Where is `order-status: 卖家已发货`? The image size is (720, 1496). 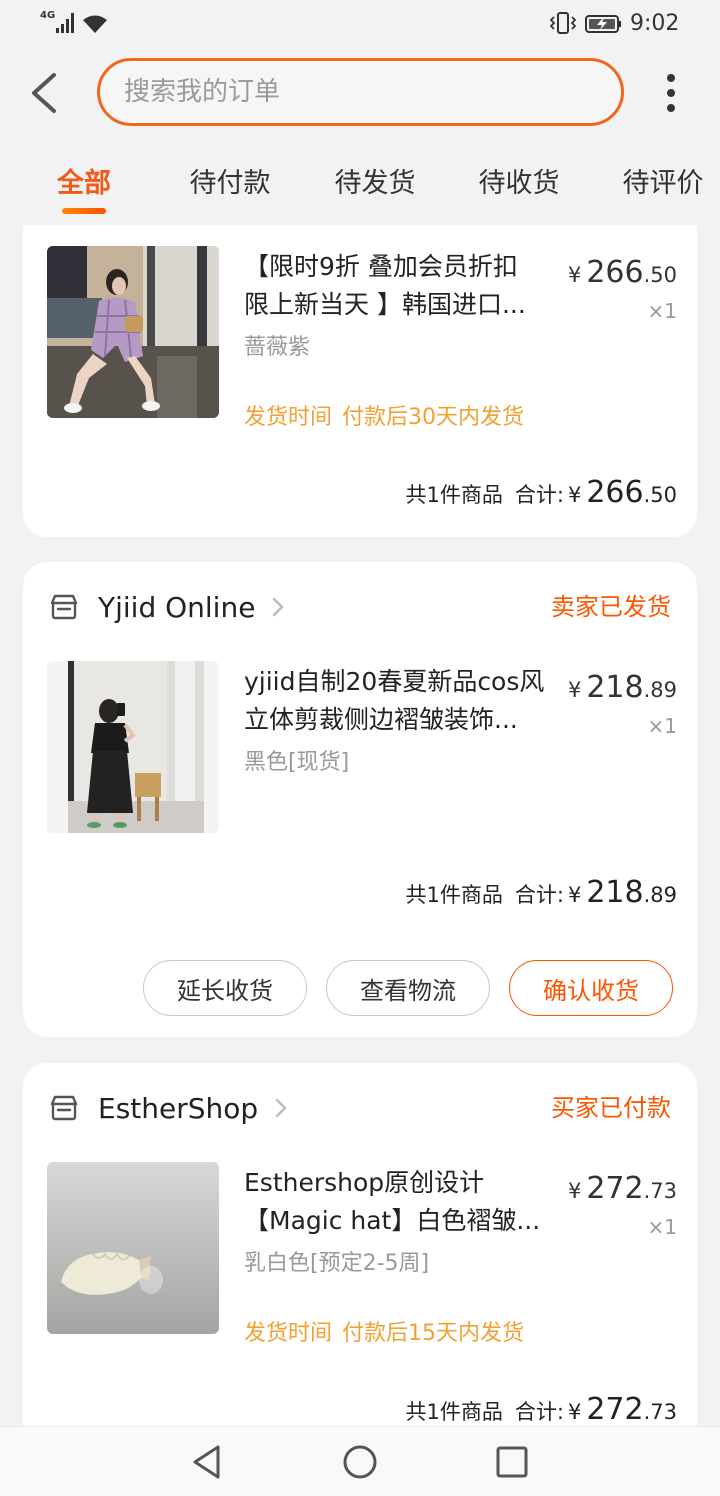 order-status: 卖家已发货 is located at coordinates (611, 607).